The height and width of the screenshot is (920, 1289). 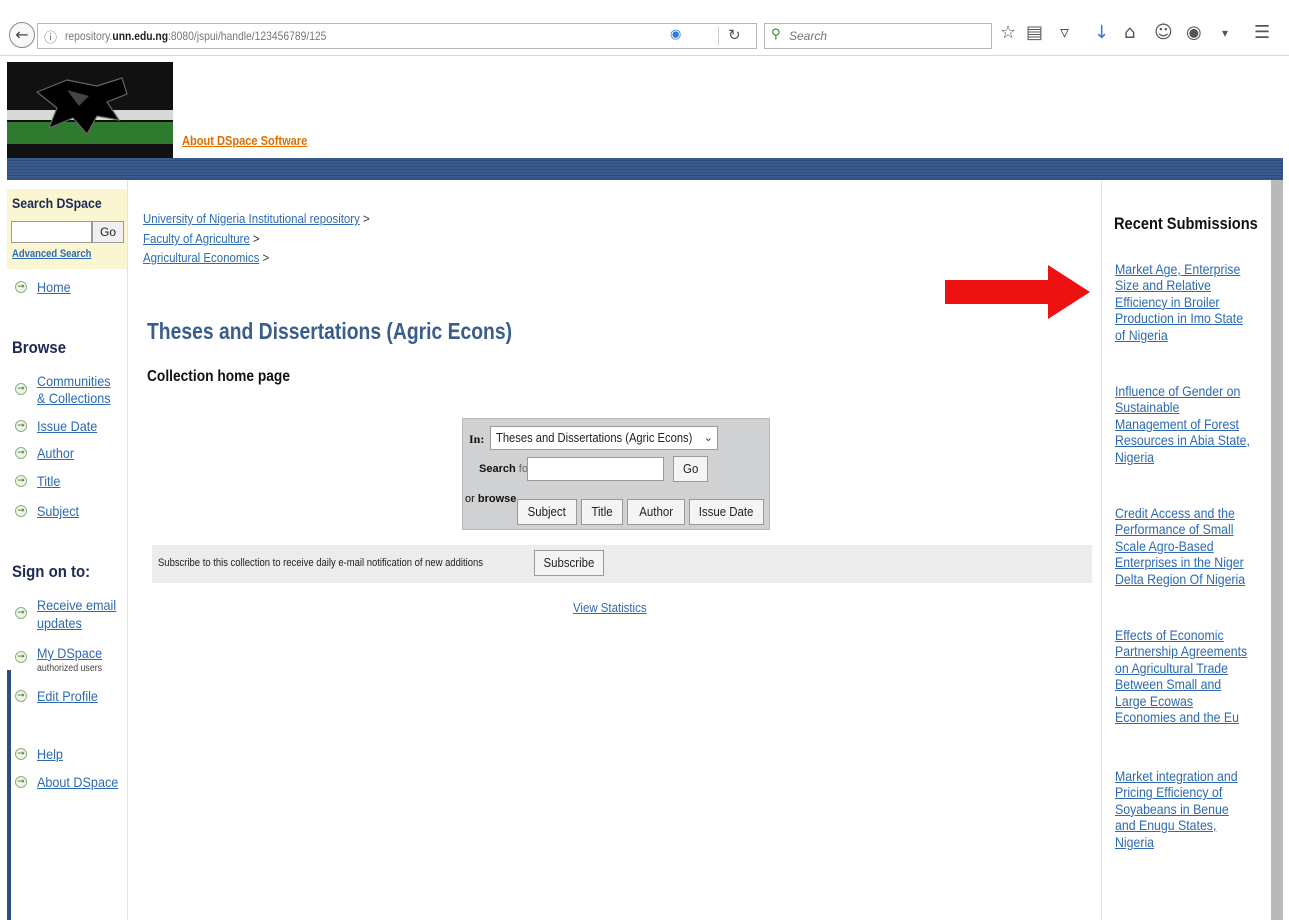 I want to click on authorized-users-note: authorized users, so click(x=70, y=668).